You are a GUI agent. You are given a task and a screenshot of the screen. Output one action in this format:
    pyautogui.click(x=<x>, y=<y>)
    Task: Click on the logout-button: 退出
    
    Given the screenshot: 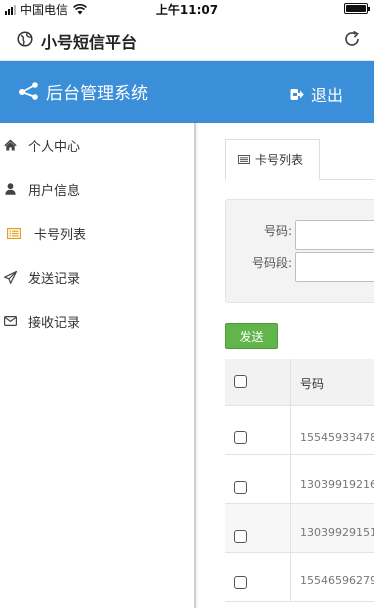 What is the action you would take?
    pyautogui.click(x=316, y=94)
    